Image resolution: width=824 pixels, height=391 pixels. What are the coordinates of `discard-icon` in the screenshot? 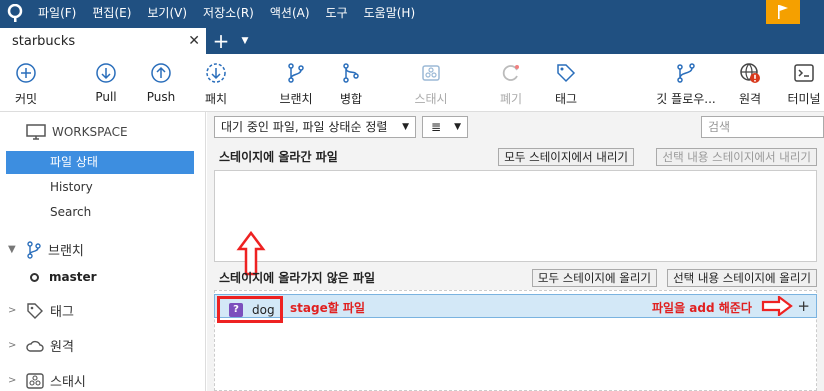 It's located at (510, 73).